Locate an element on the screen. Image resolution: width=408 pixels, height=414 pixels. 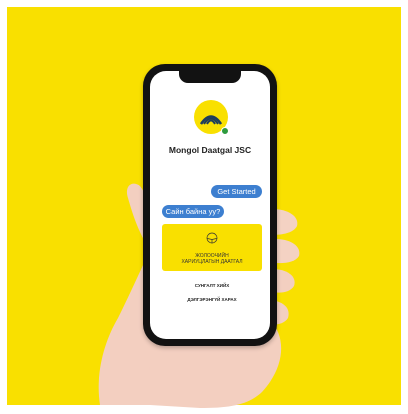
bot-message-bubble: Сайн байна уу? is located at coordinates (193, 211).